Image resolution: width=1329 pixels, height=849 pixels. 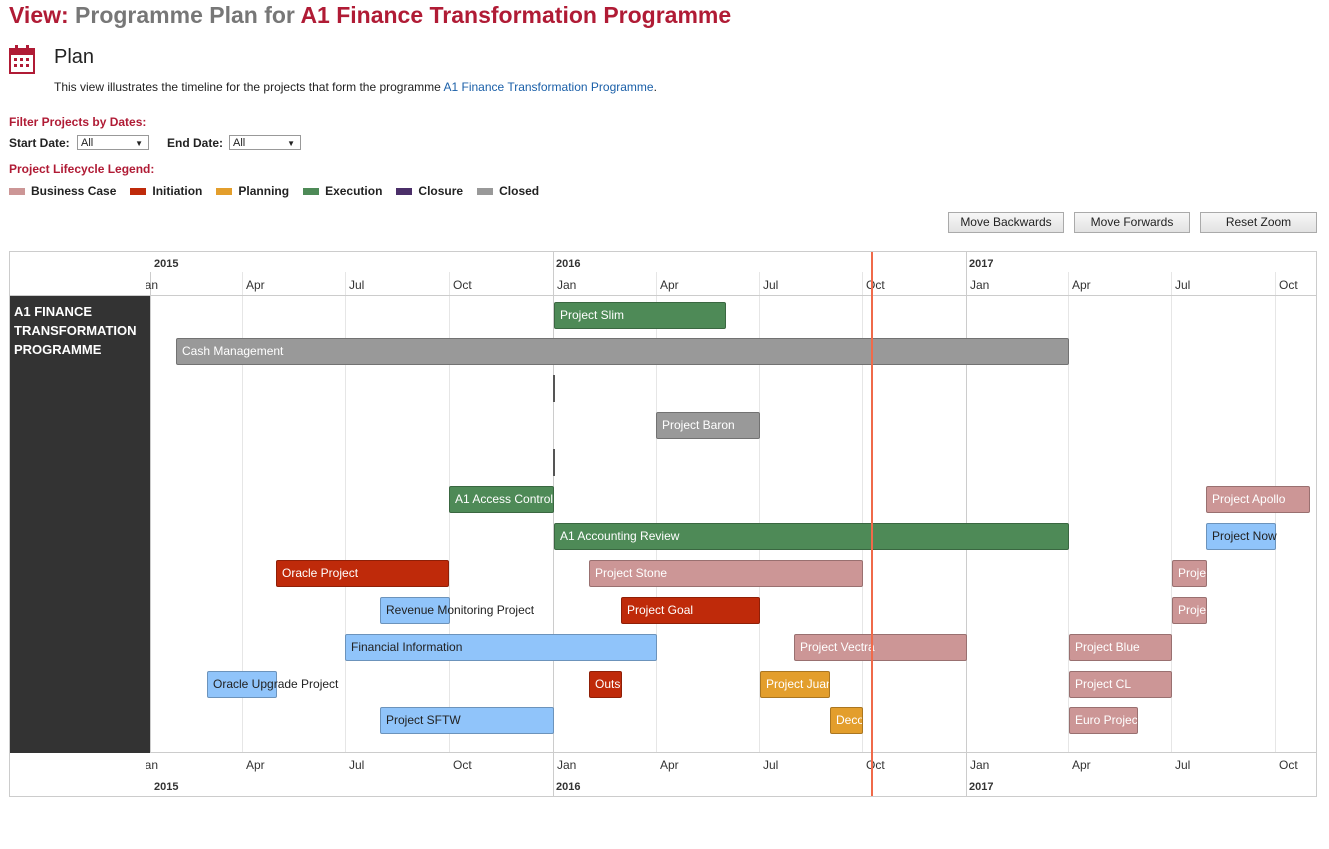 What do you see at coordinates (113, 142) in the screenshot?
I see `start-date-select: All ▼` at bounding box center [113, 142].